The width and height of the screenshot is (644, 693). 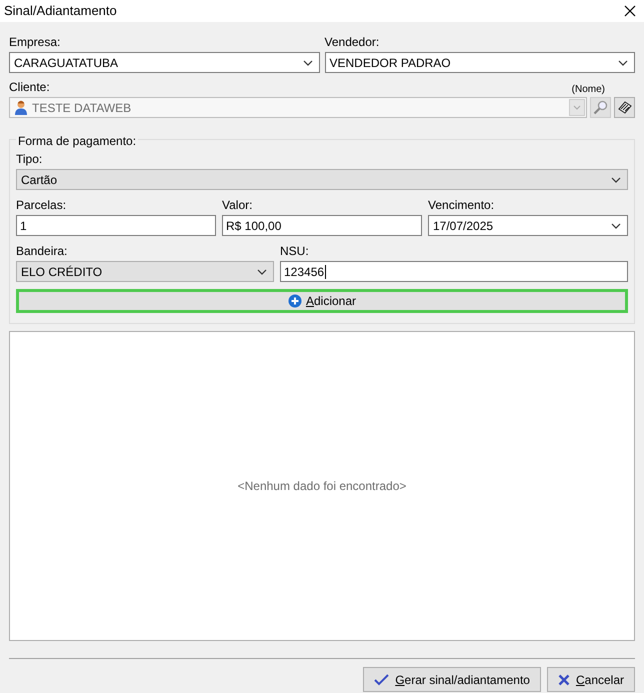 What do you see at coordinates (29, 87) in the screenshot?
I see `field-label: Cliente:` at bounding box center [29, 87].